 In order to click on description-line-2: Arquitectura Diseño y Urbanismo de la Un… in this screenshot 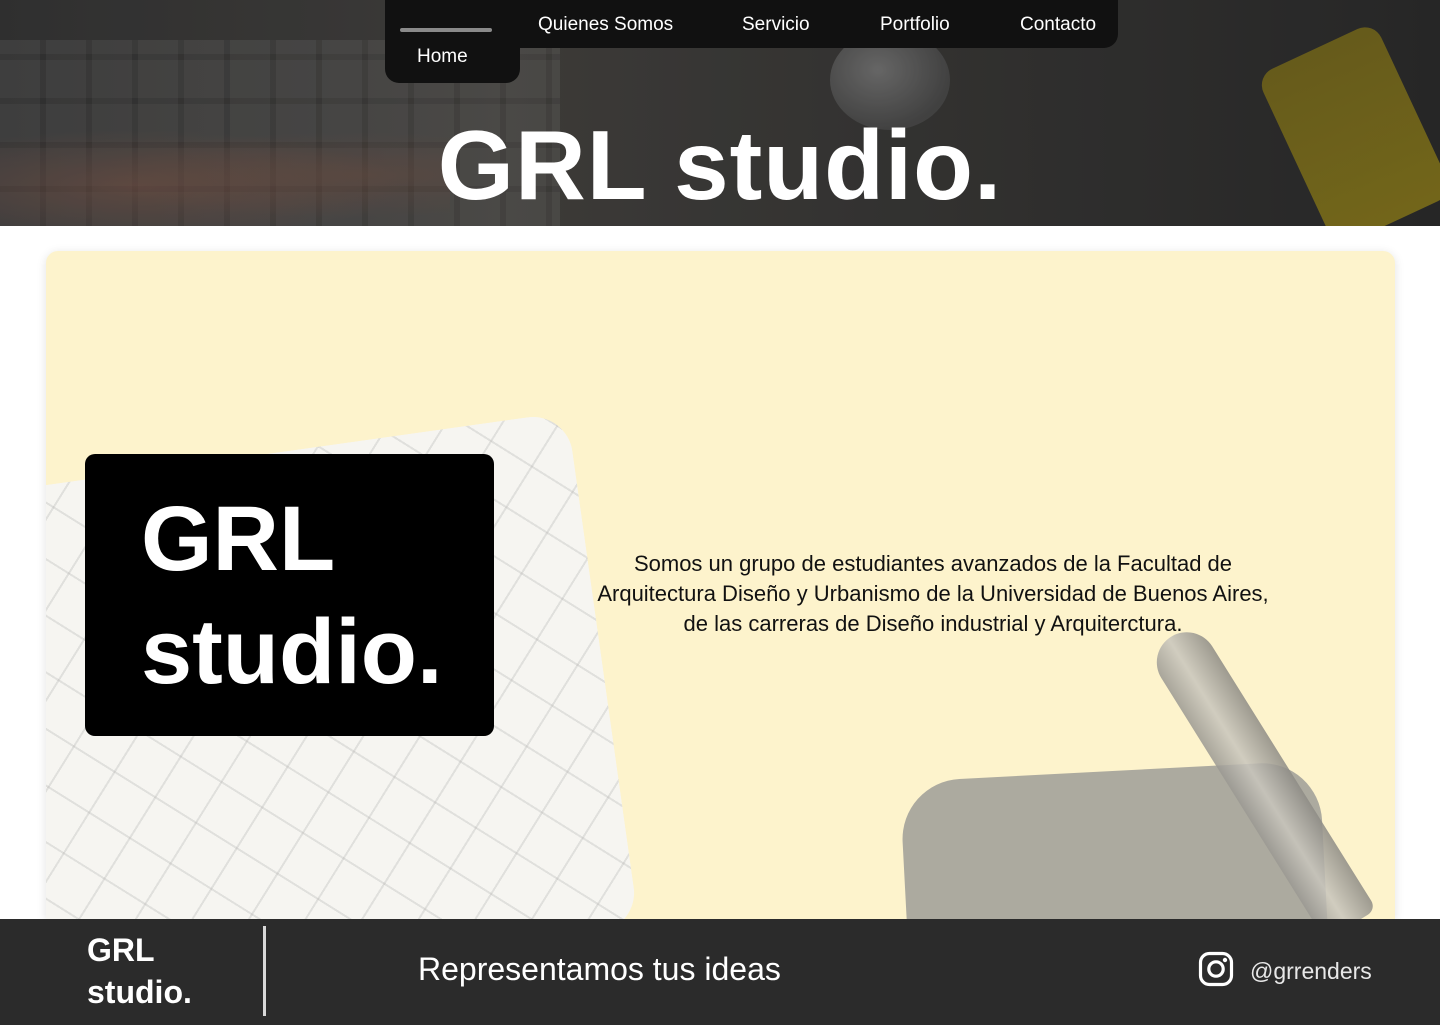, I will do `click(933, 593)`.